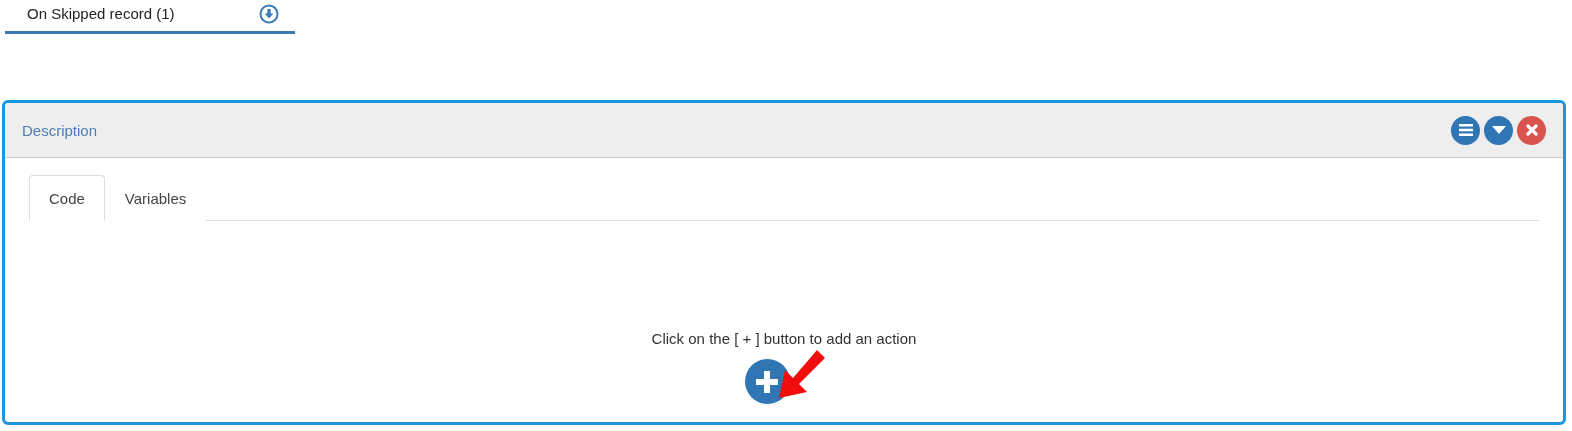 The width and height of the screenshot is (1572, 431). I want to click on empty-message: Click on the [ + ] button to add an action, so click(784, 338).